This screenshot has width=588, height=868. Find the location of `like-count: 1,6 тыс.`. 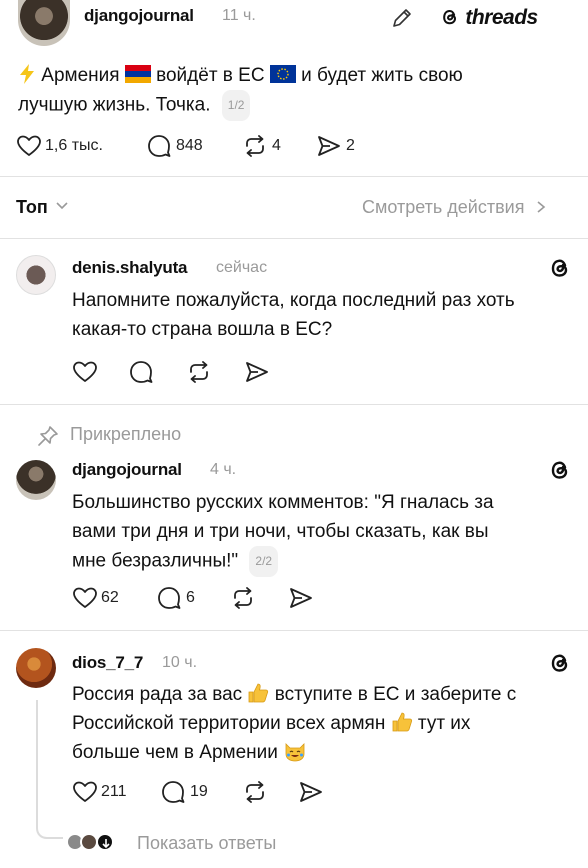

like-count: 1,6 тыс. is located at coordinates (74, 146).